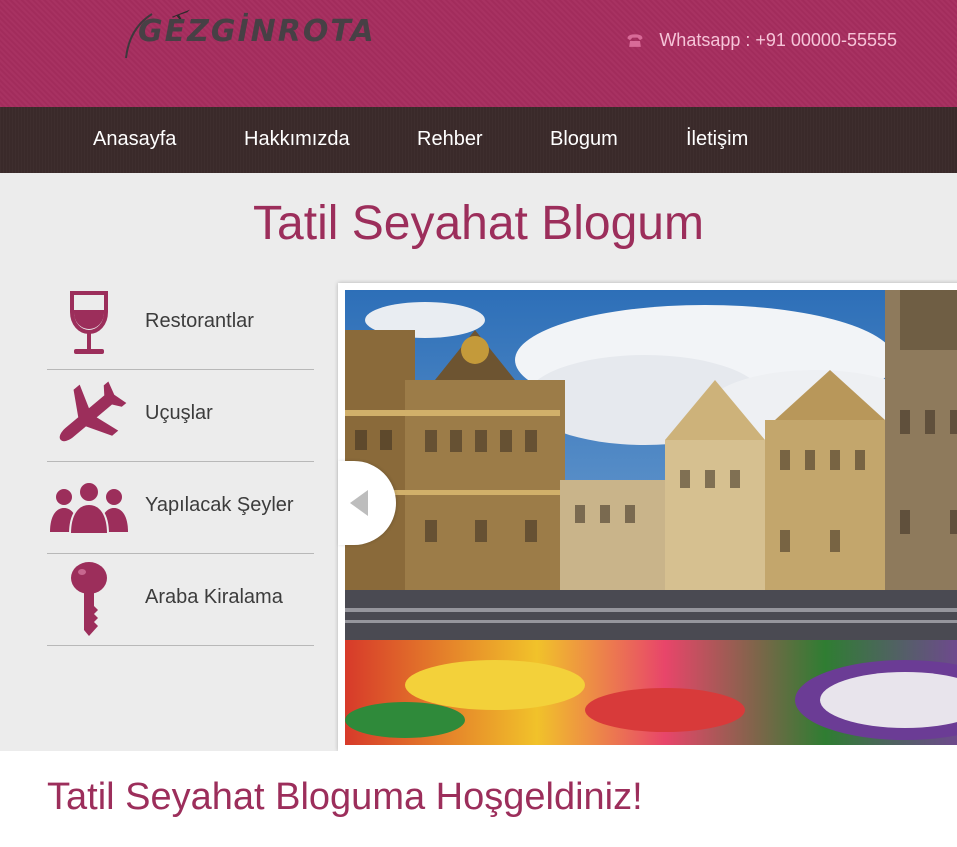 This screenshot has height=847, width=957. I want to click on category-yapilacak-seyler: Yapılacak Şeyler, so click(180, 508).